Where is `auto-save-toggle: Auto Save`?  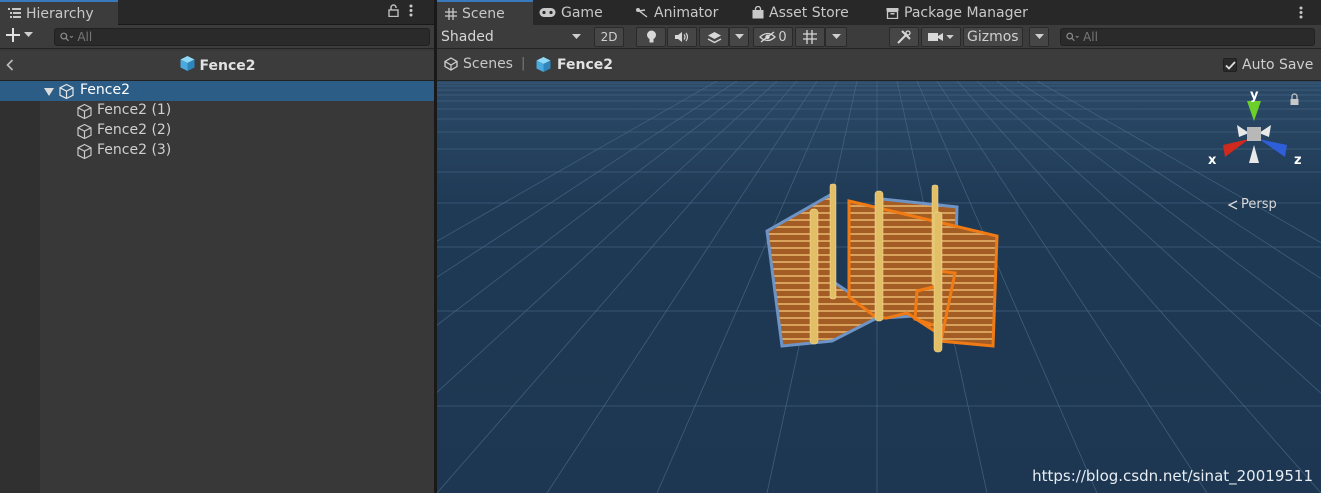 auto-save-toggle: Auto Save is located at coordinates (1268, 65).